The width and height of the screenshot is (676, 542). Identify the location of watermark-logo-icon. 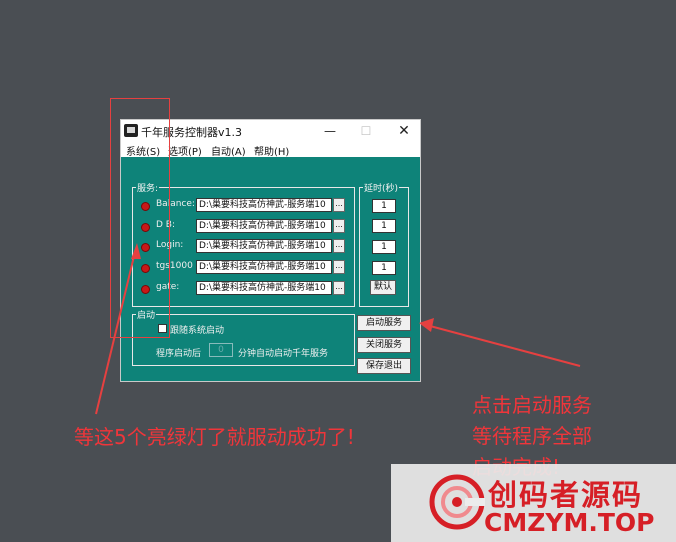
(457, 502).